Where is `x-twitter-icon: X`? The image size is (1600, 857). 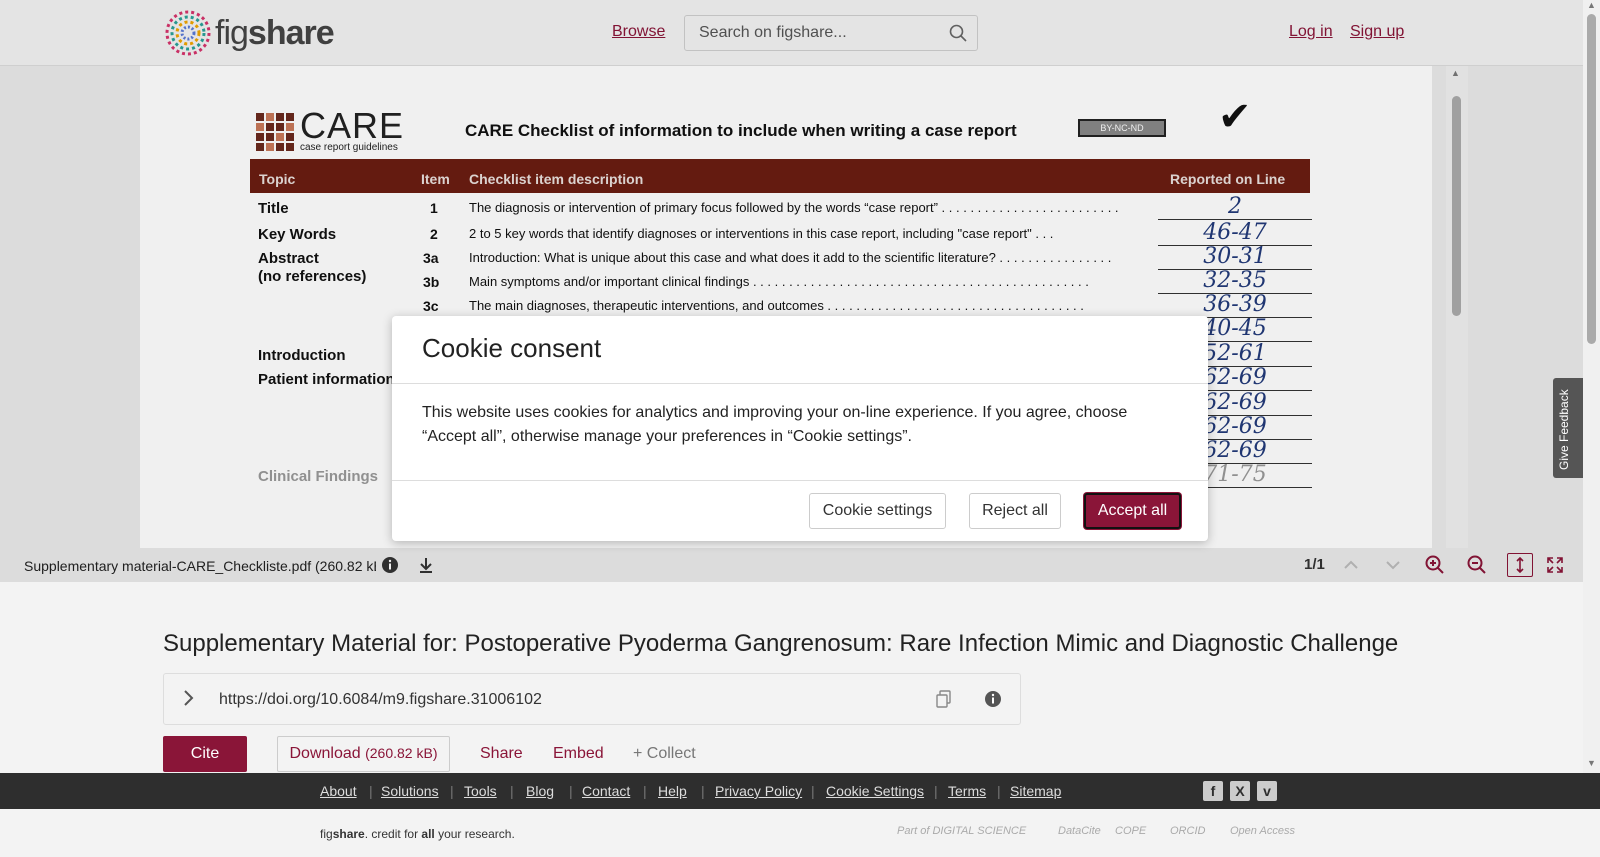
x-twitter-icon: X is located at coordinates (1240, 791).